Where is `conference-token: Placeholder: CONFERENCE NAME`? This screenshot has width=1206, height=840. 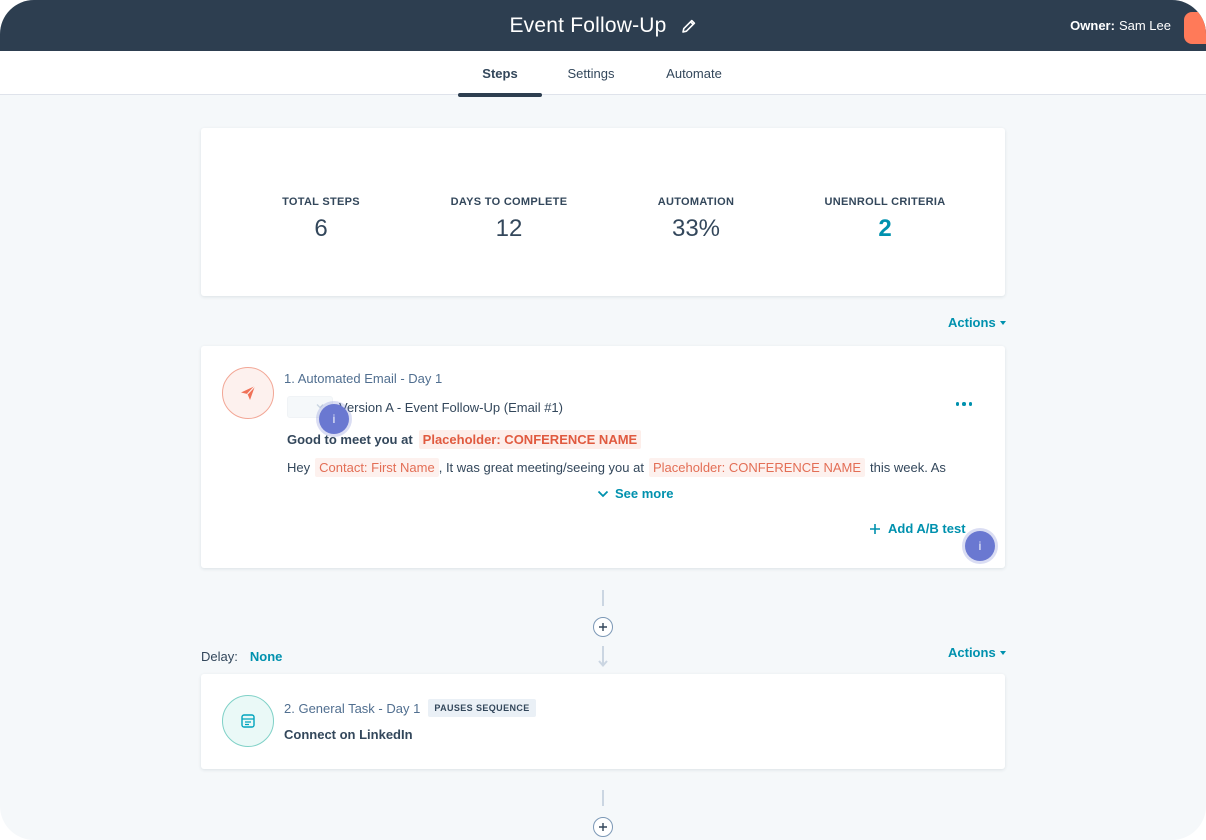
conference-token: Placeholder: CONFERENCE NAME is located at coordinates (757, 467).